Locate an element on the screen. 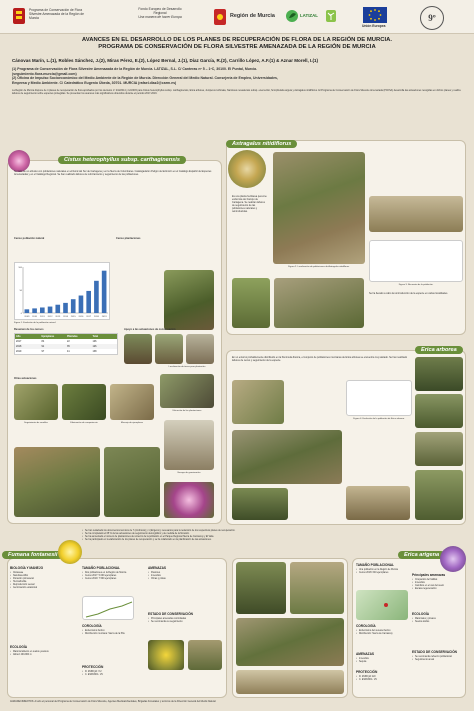 The width and height of the screenshot is (474, 711). caption-seeds: Seguimiento de semillas is located at coordinates (36, 423).